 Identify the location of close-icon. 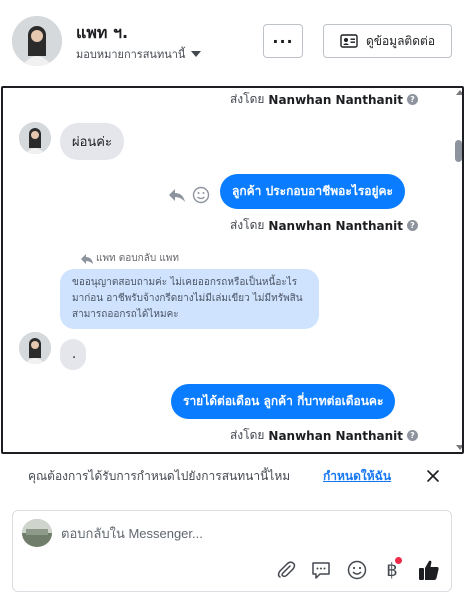
(433, 476).